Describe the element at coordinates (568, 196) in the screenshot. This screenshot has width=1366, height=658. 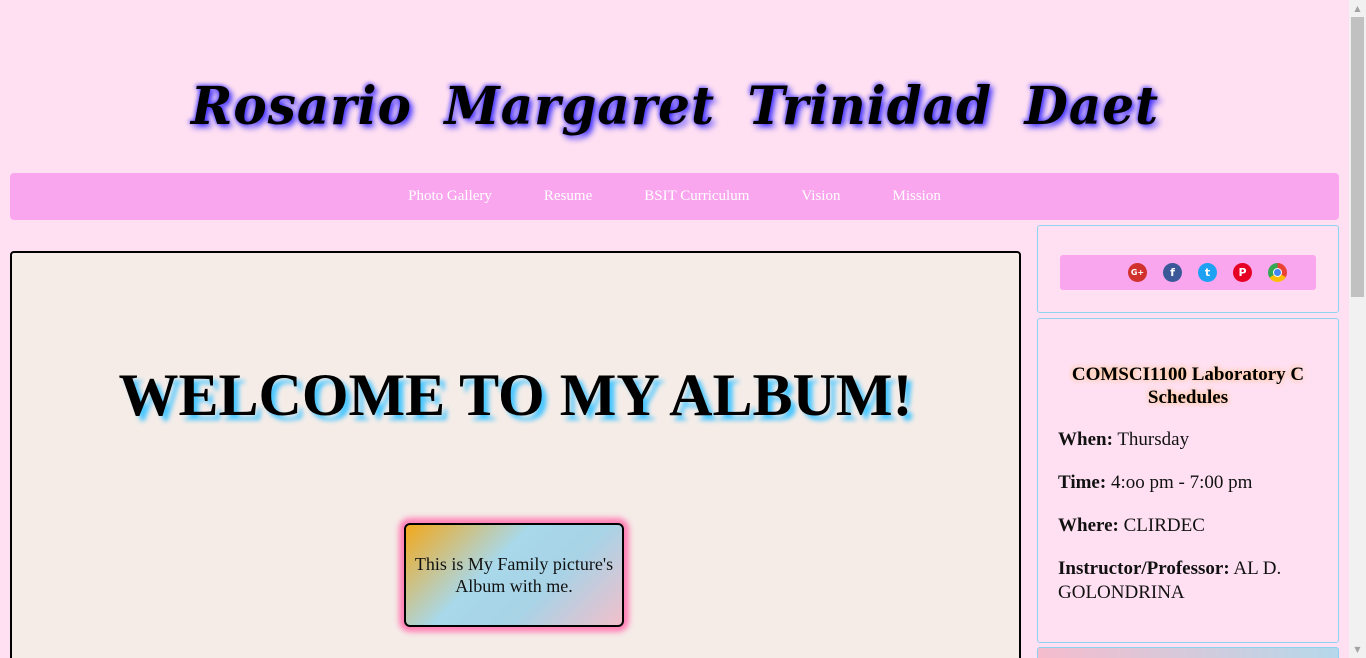
I see `nav-link-resume: Resume` at that location.